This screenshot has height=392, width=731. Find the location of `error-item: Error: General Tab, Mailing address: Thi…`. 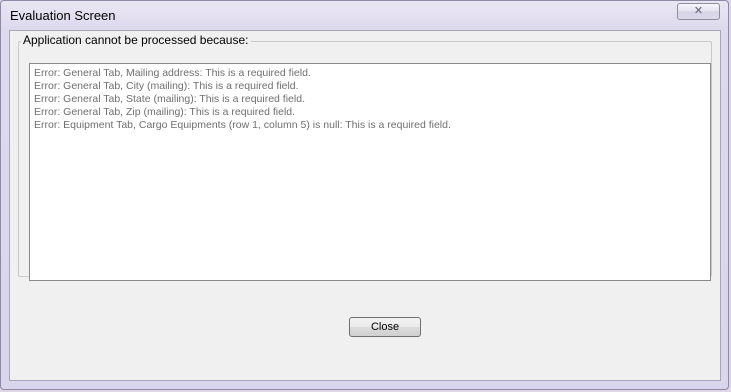

error-item: Error: General Tab, Mailing address: Thi… is located at coordinates (172, 73).